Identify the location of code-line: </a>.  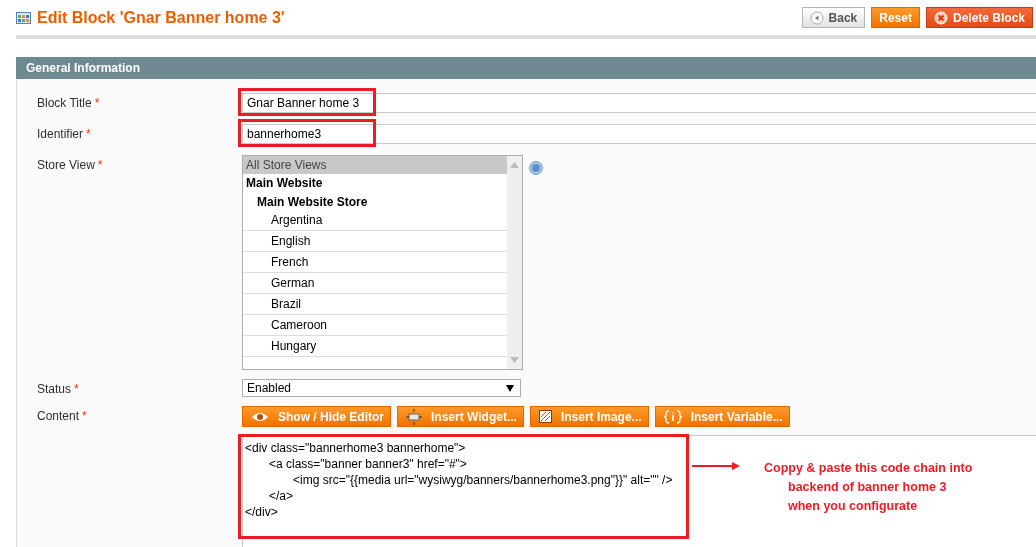
(281, 496).